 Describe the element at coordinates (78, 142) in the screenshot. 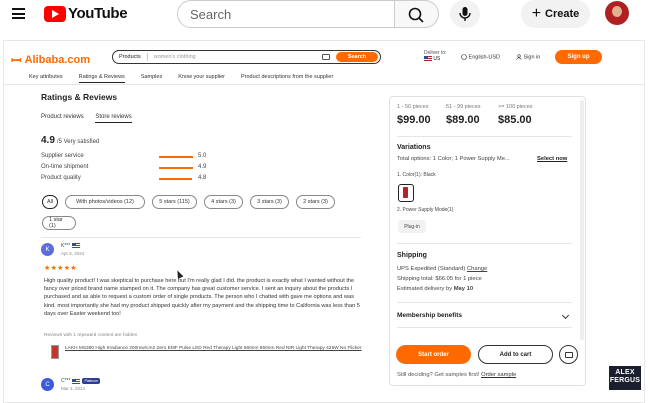

I see `score-suffix: /5 Very satisfied` at that location.